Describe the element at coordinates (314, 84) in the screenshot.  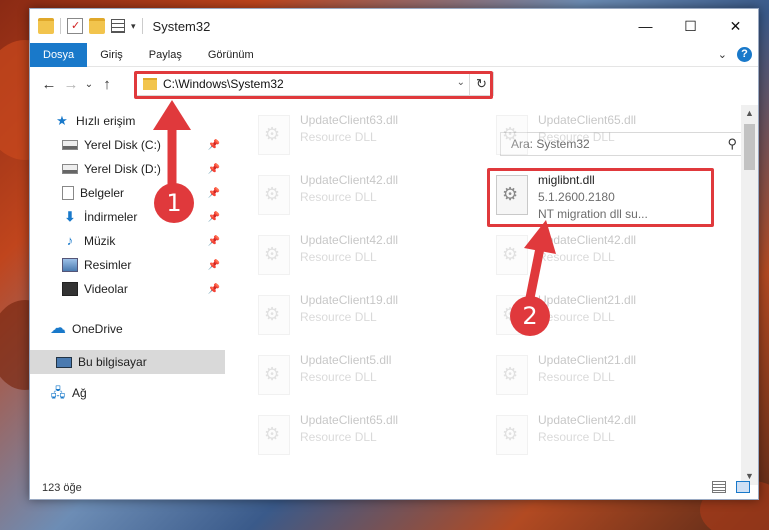
I see `address-bar: C:\Windows\System32 ⌄ ↻` at that location.